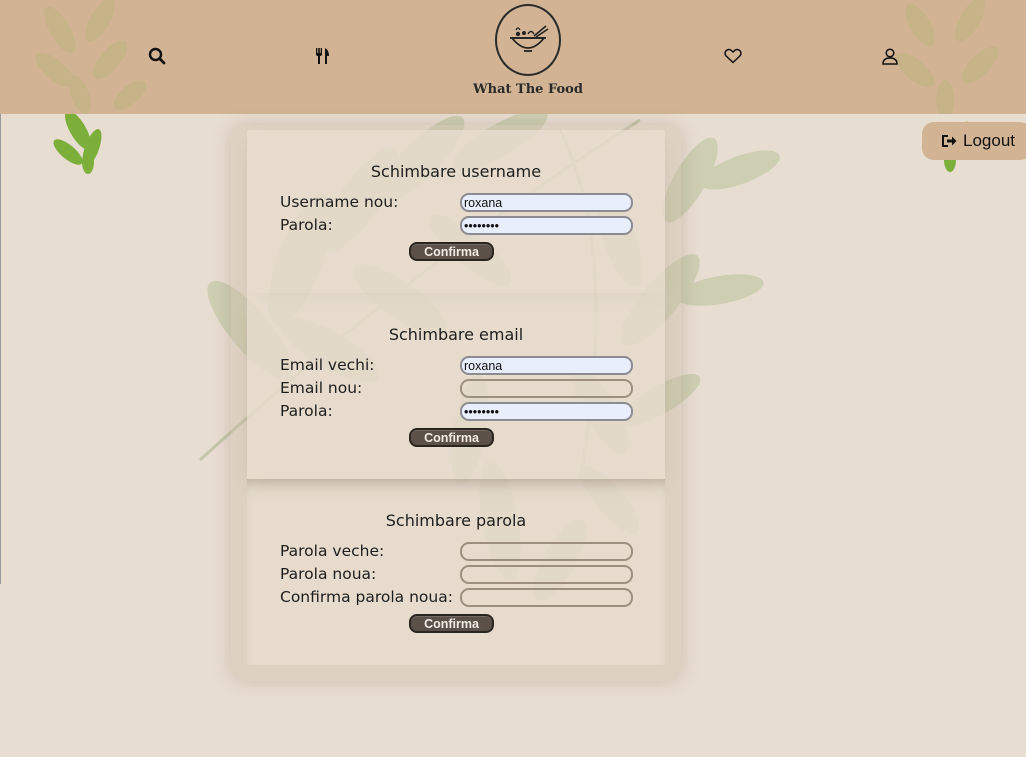 This screenshot has width=1026, height=757. I want to click on new-password-input, so click(546, 574).